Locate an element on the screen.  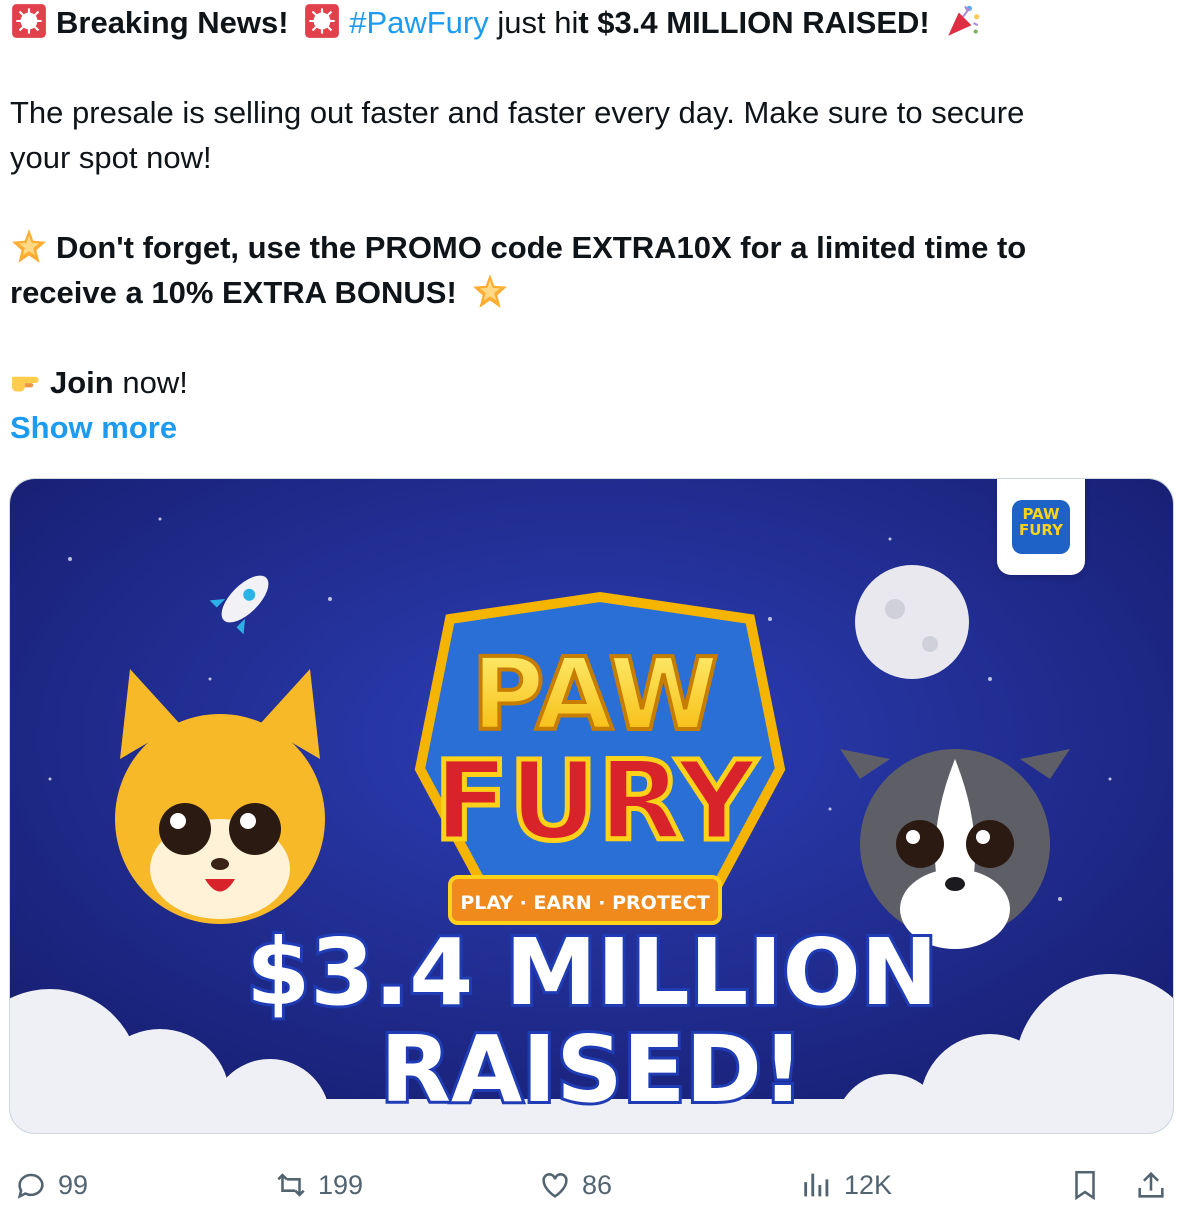
show-more-link: Show more is located at coordinates (590, 427).